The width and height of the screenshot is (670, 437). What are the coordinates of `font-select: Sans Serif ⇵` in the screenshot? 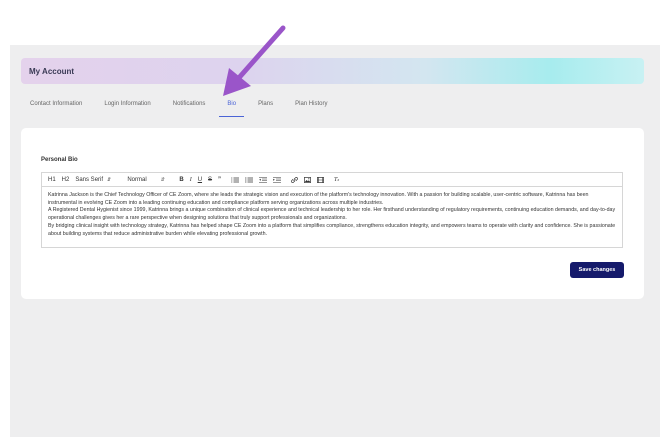 It's located at (101, 180).